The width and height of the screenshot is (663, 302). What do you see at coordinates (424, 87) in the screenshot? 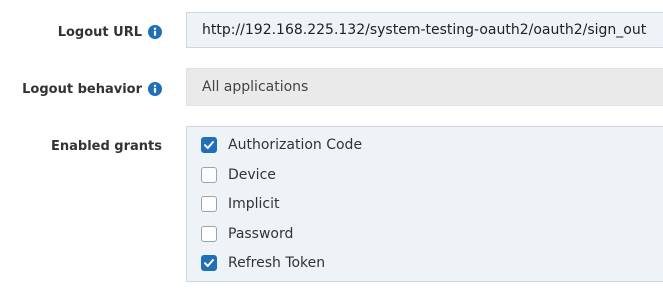
I see `logout-behavior-select: All applications` at bounding box center [424, 87].